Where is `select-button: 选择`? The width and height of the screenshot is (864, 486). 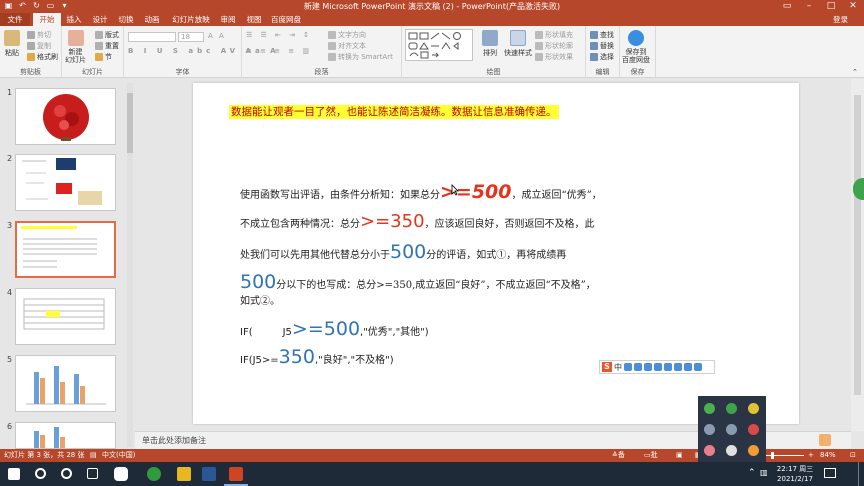
select-button: 选择 is located at coordinates (602, 57).